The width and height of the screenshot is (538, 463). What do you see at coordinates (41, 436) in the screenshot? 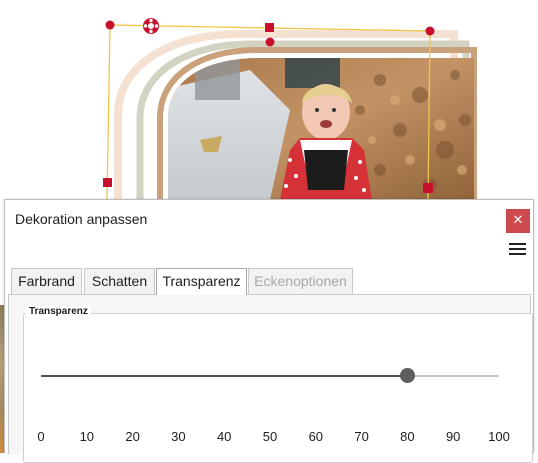
I see `tick-label: 0` at bounding box center [41, 436].